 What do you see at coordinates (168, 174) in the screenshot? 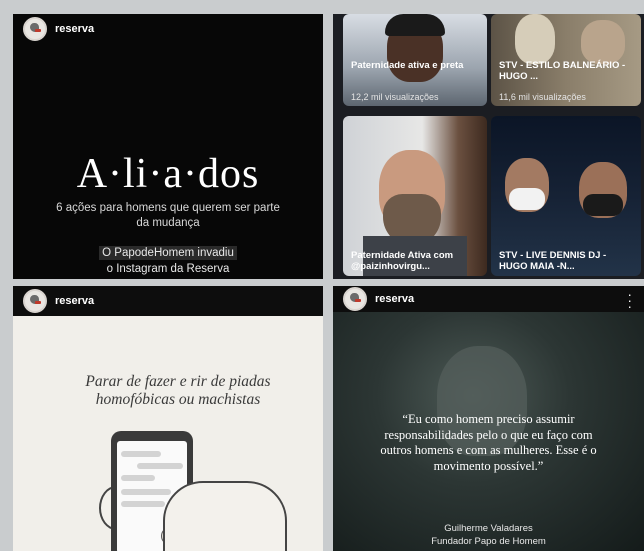
I see `post-title: A·li·a·dos` at bounding box center [168, 174].